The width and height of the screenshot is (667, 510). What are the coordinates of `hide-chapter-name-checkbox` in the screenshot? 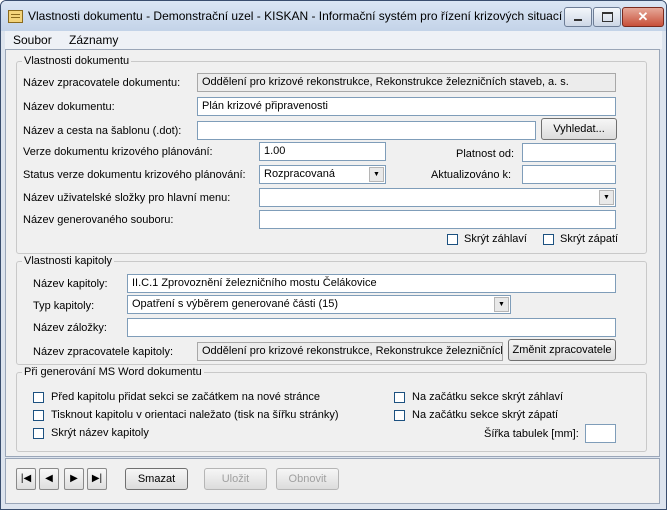 It's located at (38, 433).